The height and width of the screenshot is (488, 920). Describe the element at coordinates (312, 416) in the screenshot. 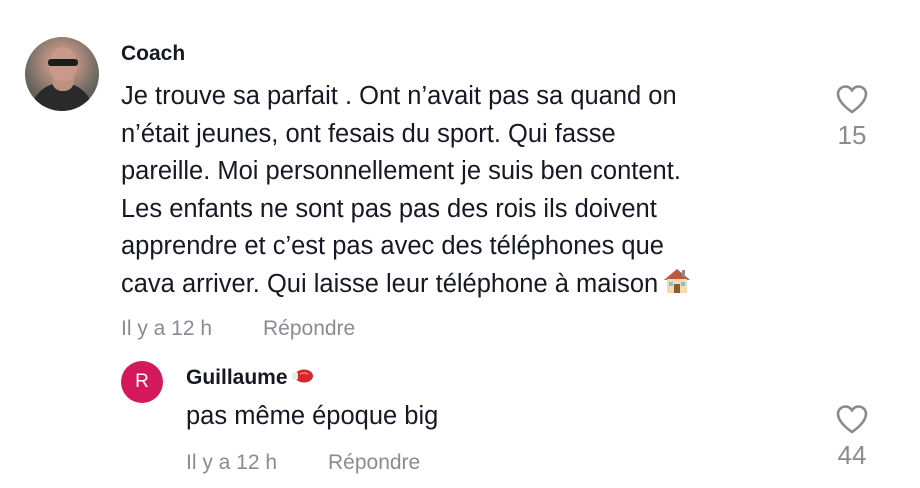

I see `reply-text: pas même époque big` at that location.